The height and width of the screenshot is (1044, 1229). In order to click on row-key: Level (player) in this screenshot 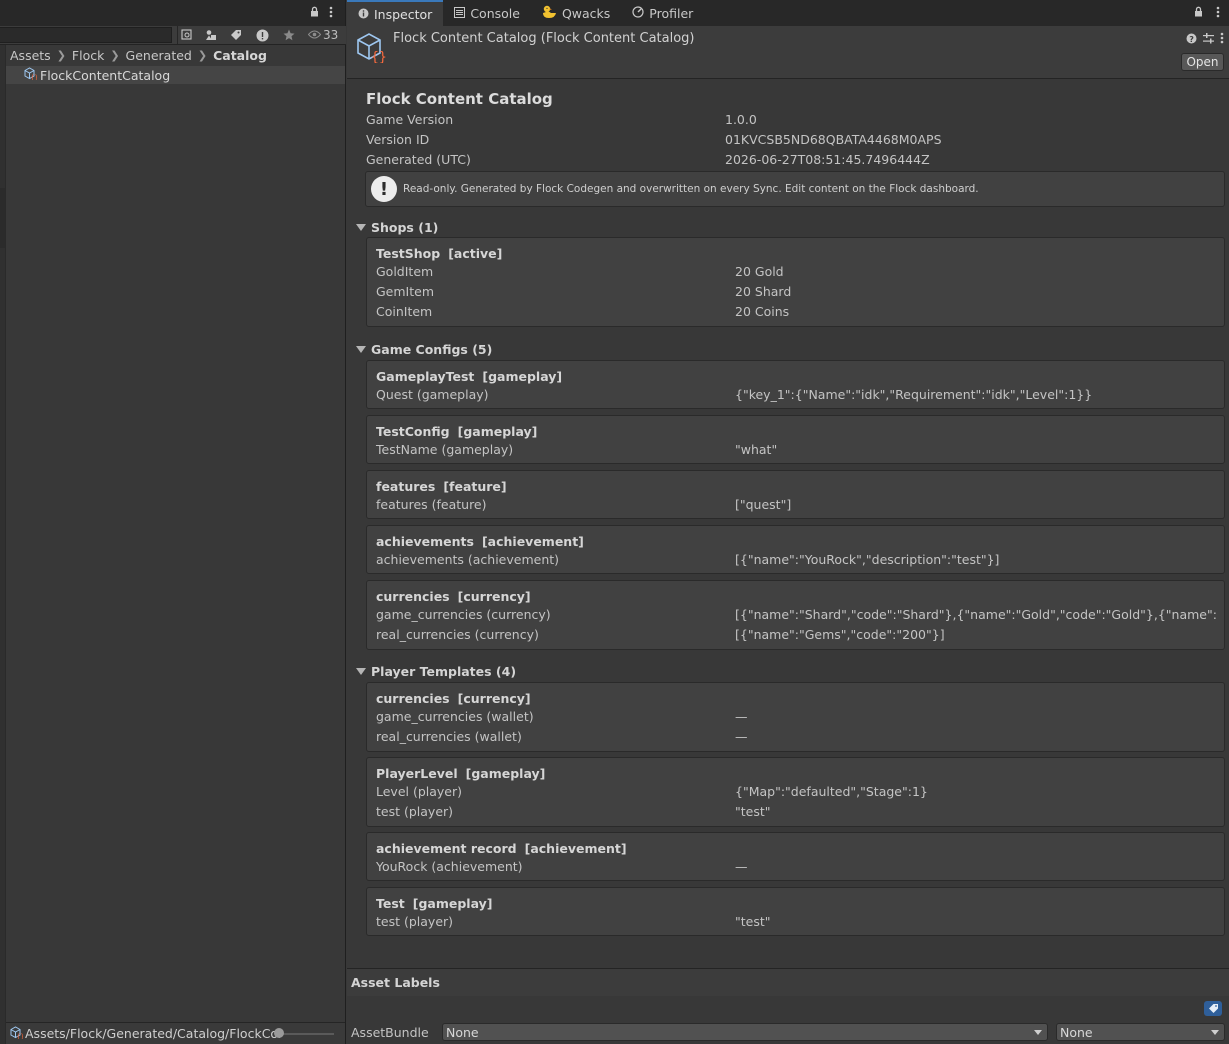, I will do `click(419, 791)`.